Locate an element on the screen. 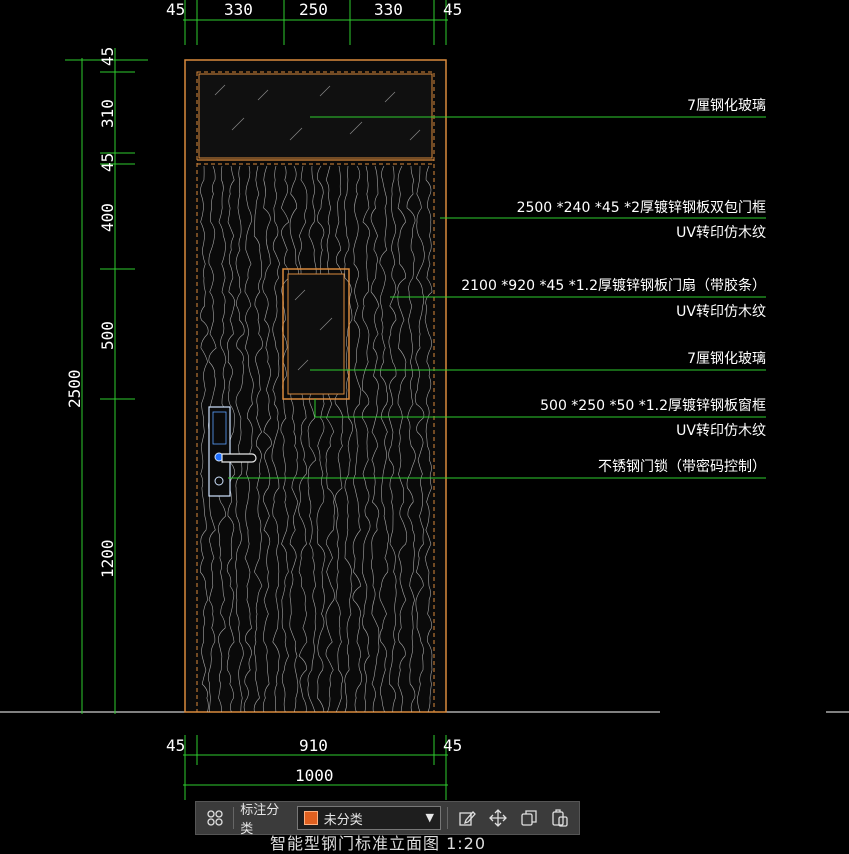 The image size is (849, 854). grid-icon is located at coordinates (214, 818).